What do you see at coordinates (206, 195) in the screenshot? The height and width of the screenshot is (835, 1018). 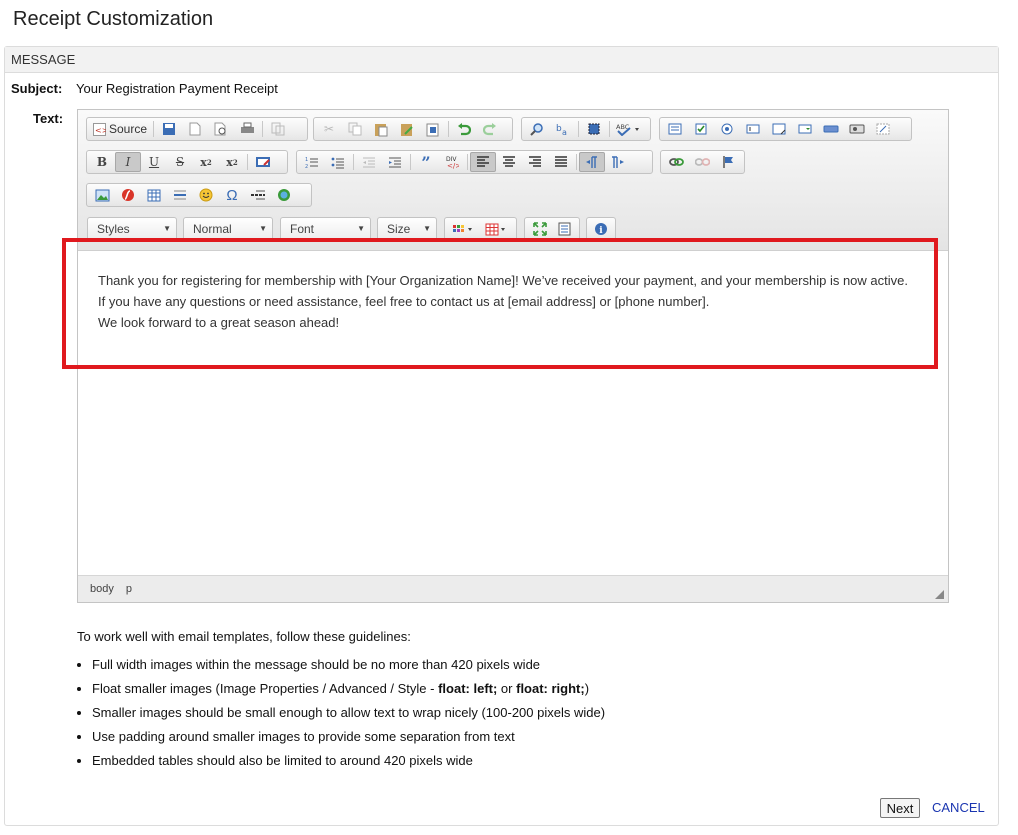 I see `smiley-icon` at bounding box center [206, 195].